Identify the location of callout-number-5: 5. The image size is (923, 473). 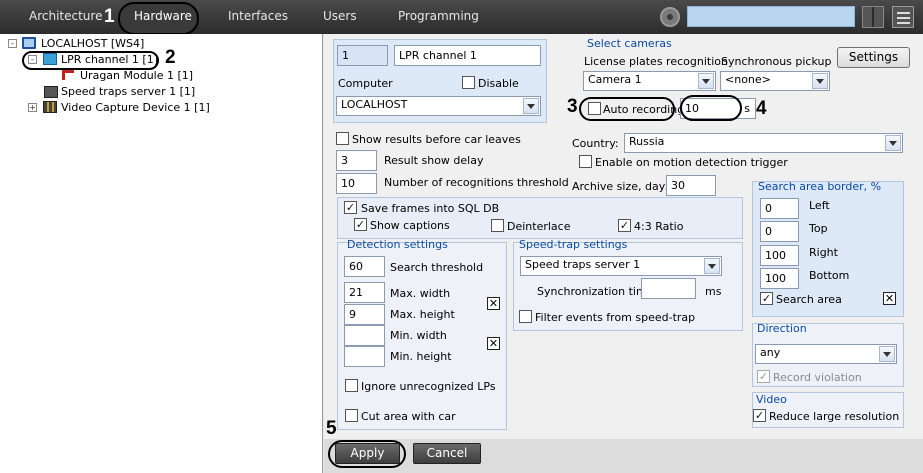
(331, 428).